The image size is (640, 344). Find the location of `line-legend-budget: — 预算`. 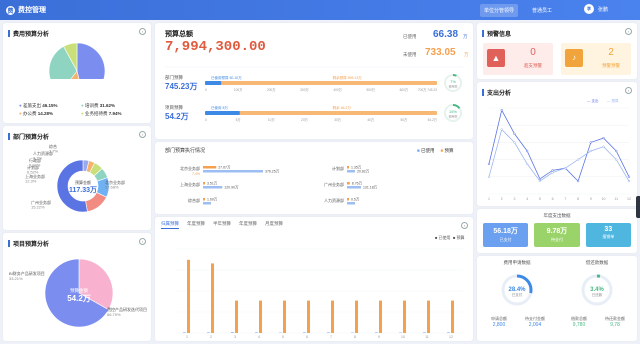

line-legend-budget: — 预算 is located at coordinates (613, 100).